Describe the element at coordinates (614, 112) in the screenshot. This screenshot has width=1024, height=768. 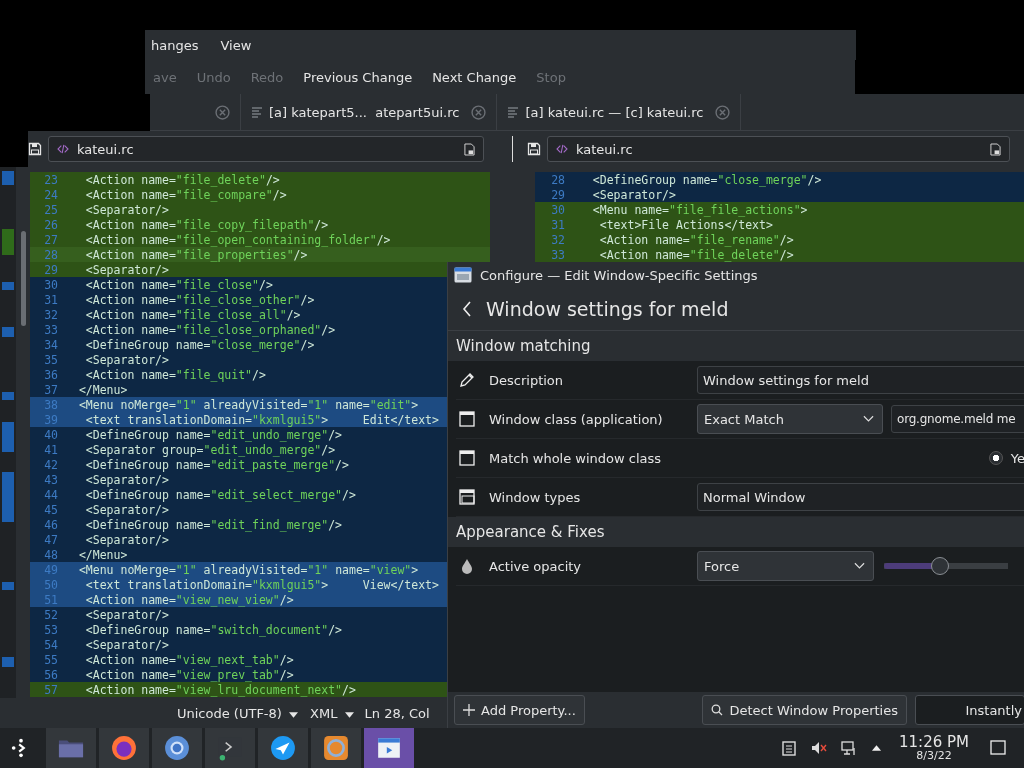
I see `tab-label: [a] kateui.rc — [c] kateui.rc` at that location.